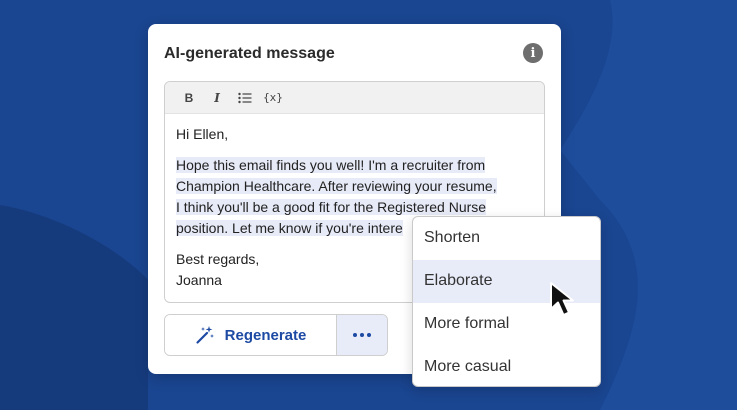 This screenshot has width=737, height=410. I want to click on insert-variable-button: {x}, so click(273, 98).